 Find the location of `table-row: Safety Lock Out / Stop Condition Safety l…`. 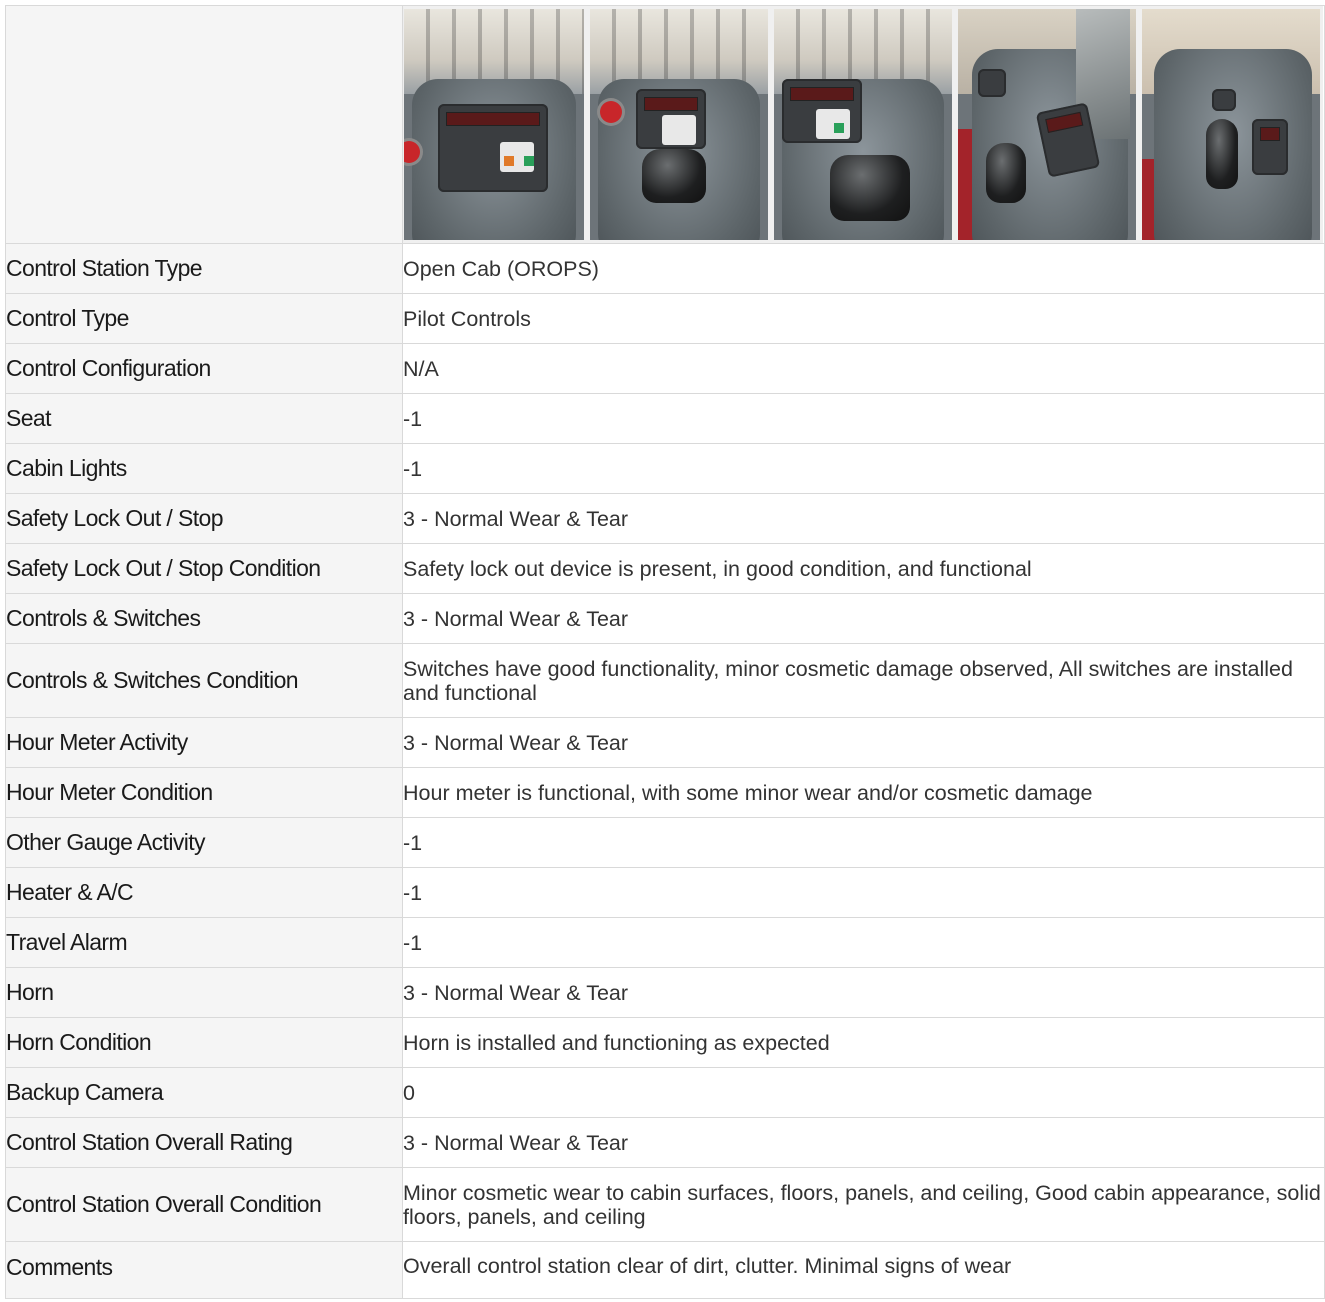

table-row: Safety Lock Out / Stop Condition Safety l… is located at coordinates (665, 568).